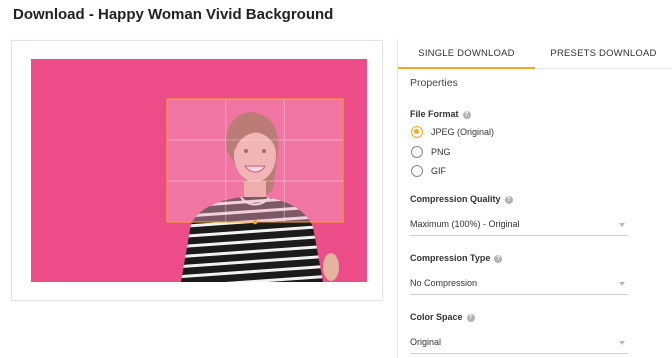 The height and width of the screenshot is (358, 672). Describe the element at coordinates (466, 54) in the screenshot. I see `tab-single-download: SINGLE DOWNLOAD` at that location.